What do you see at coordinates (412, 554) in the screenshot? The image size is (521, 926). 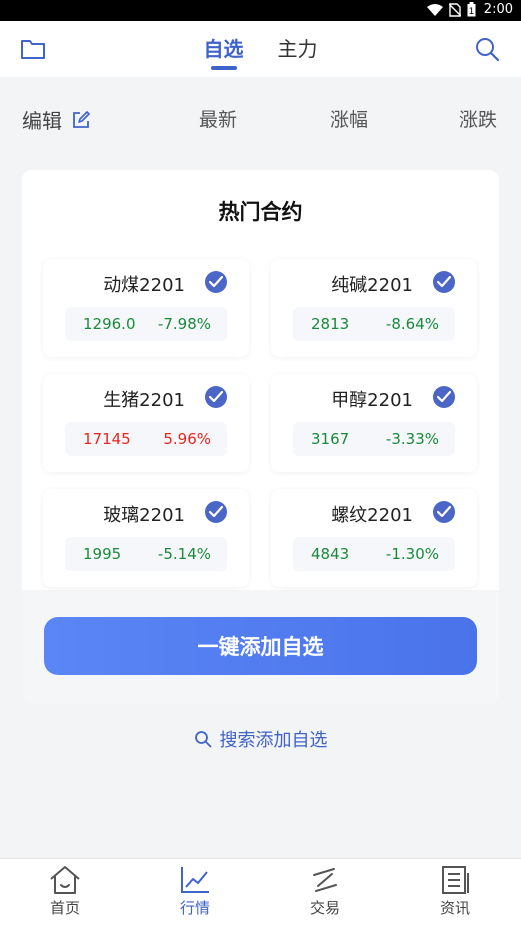 I see `contract-change: -1.30%` at bounding box center [412, 554].